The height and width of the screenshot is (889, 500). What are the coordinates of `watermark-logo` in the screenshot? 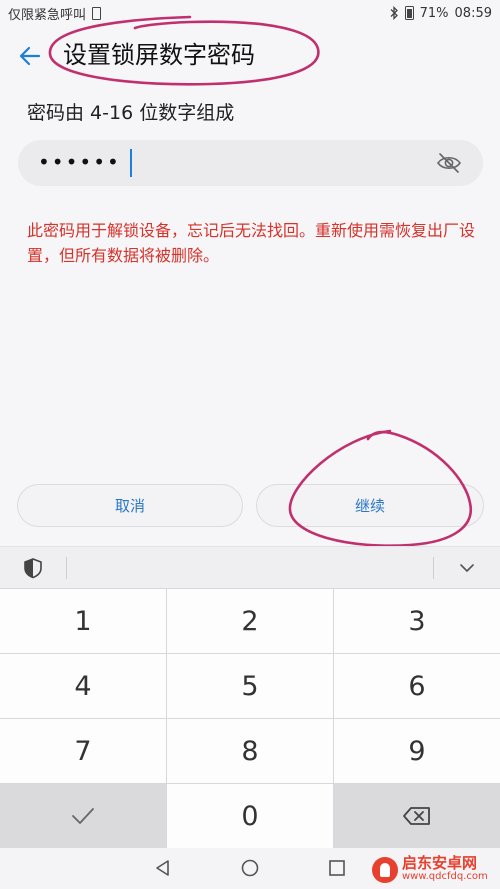 It's located at (385, 870).